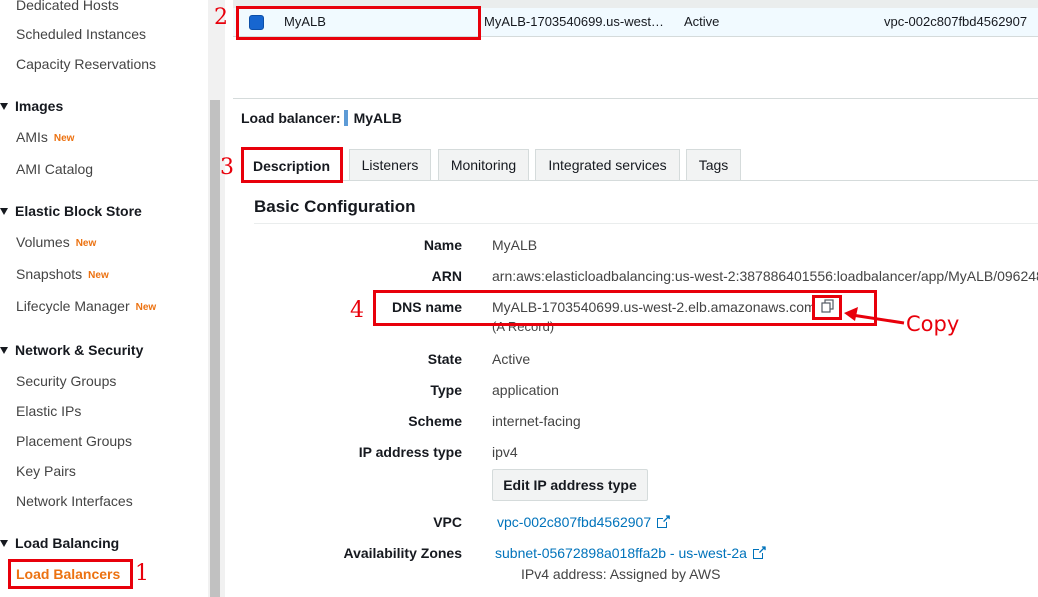 The image size is (1038, 597). I want to click on tab-tags: Tags, so click(713, 164).